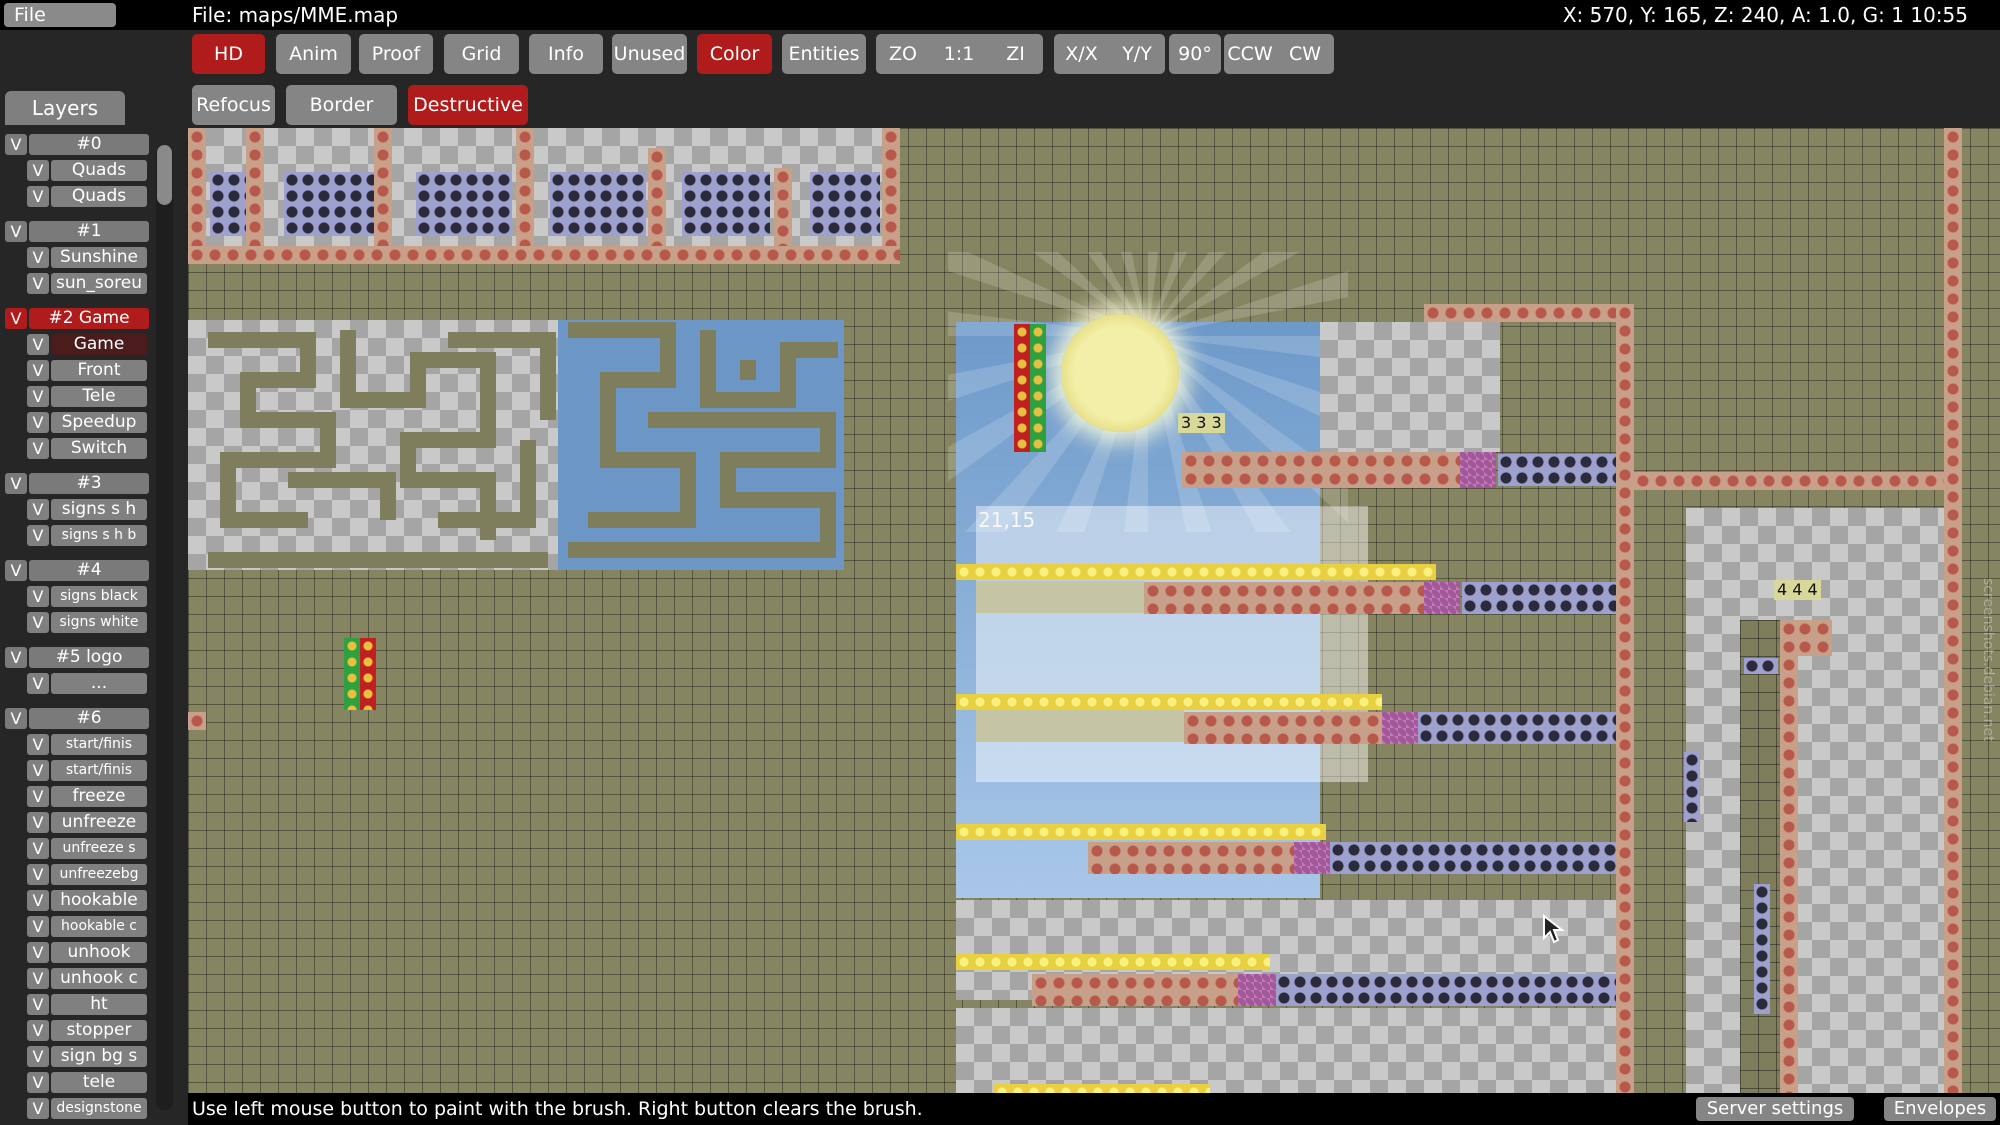 This screenshot has height=1125, width=2000. Describe the element at coordinates (89, 318) in the screenshot. I see `layer-group-name: #2 Game` at that location.